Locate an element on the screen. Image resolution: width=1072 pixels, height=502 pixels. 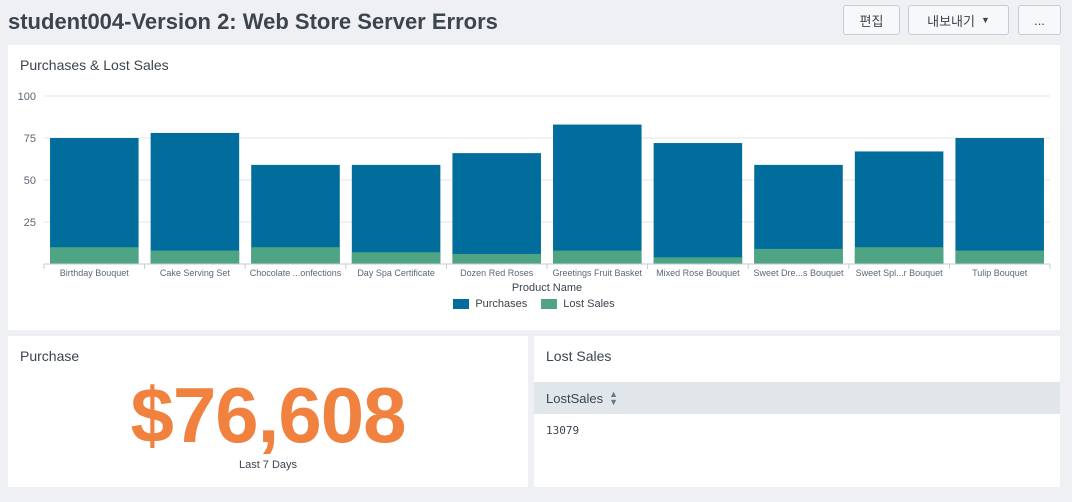
legend-swatch-lost-sales is located at coordinates (549, 304).